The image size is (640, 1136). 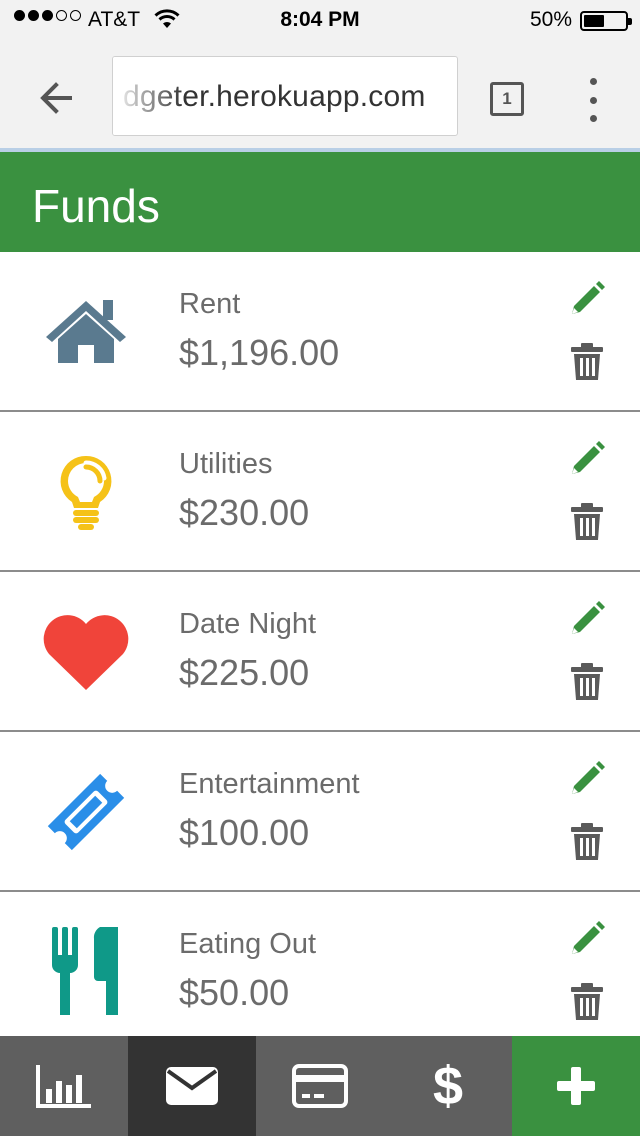 What do you see at coordinates (96, 206) in the screenshot?
I see `page-title: Funds` at bounding box center [96, 206].